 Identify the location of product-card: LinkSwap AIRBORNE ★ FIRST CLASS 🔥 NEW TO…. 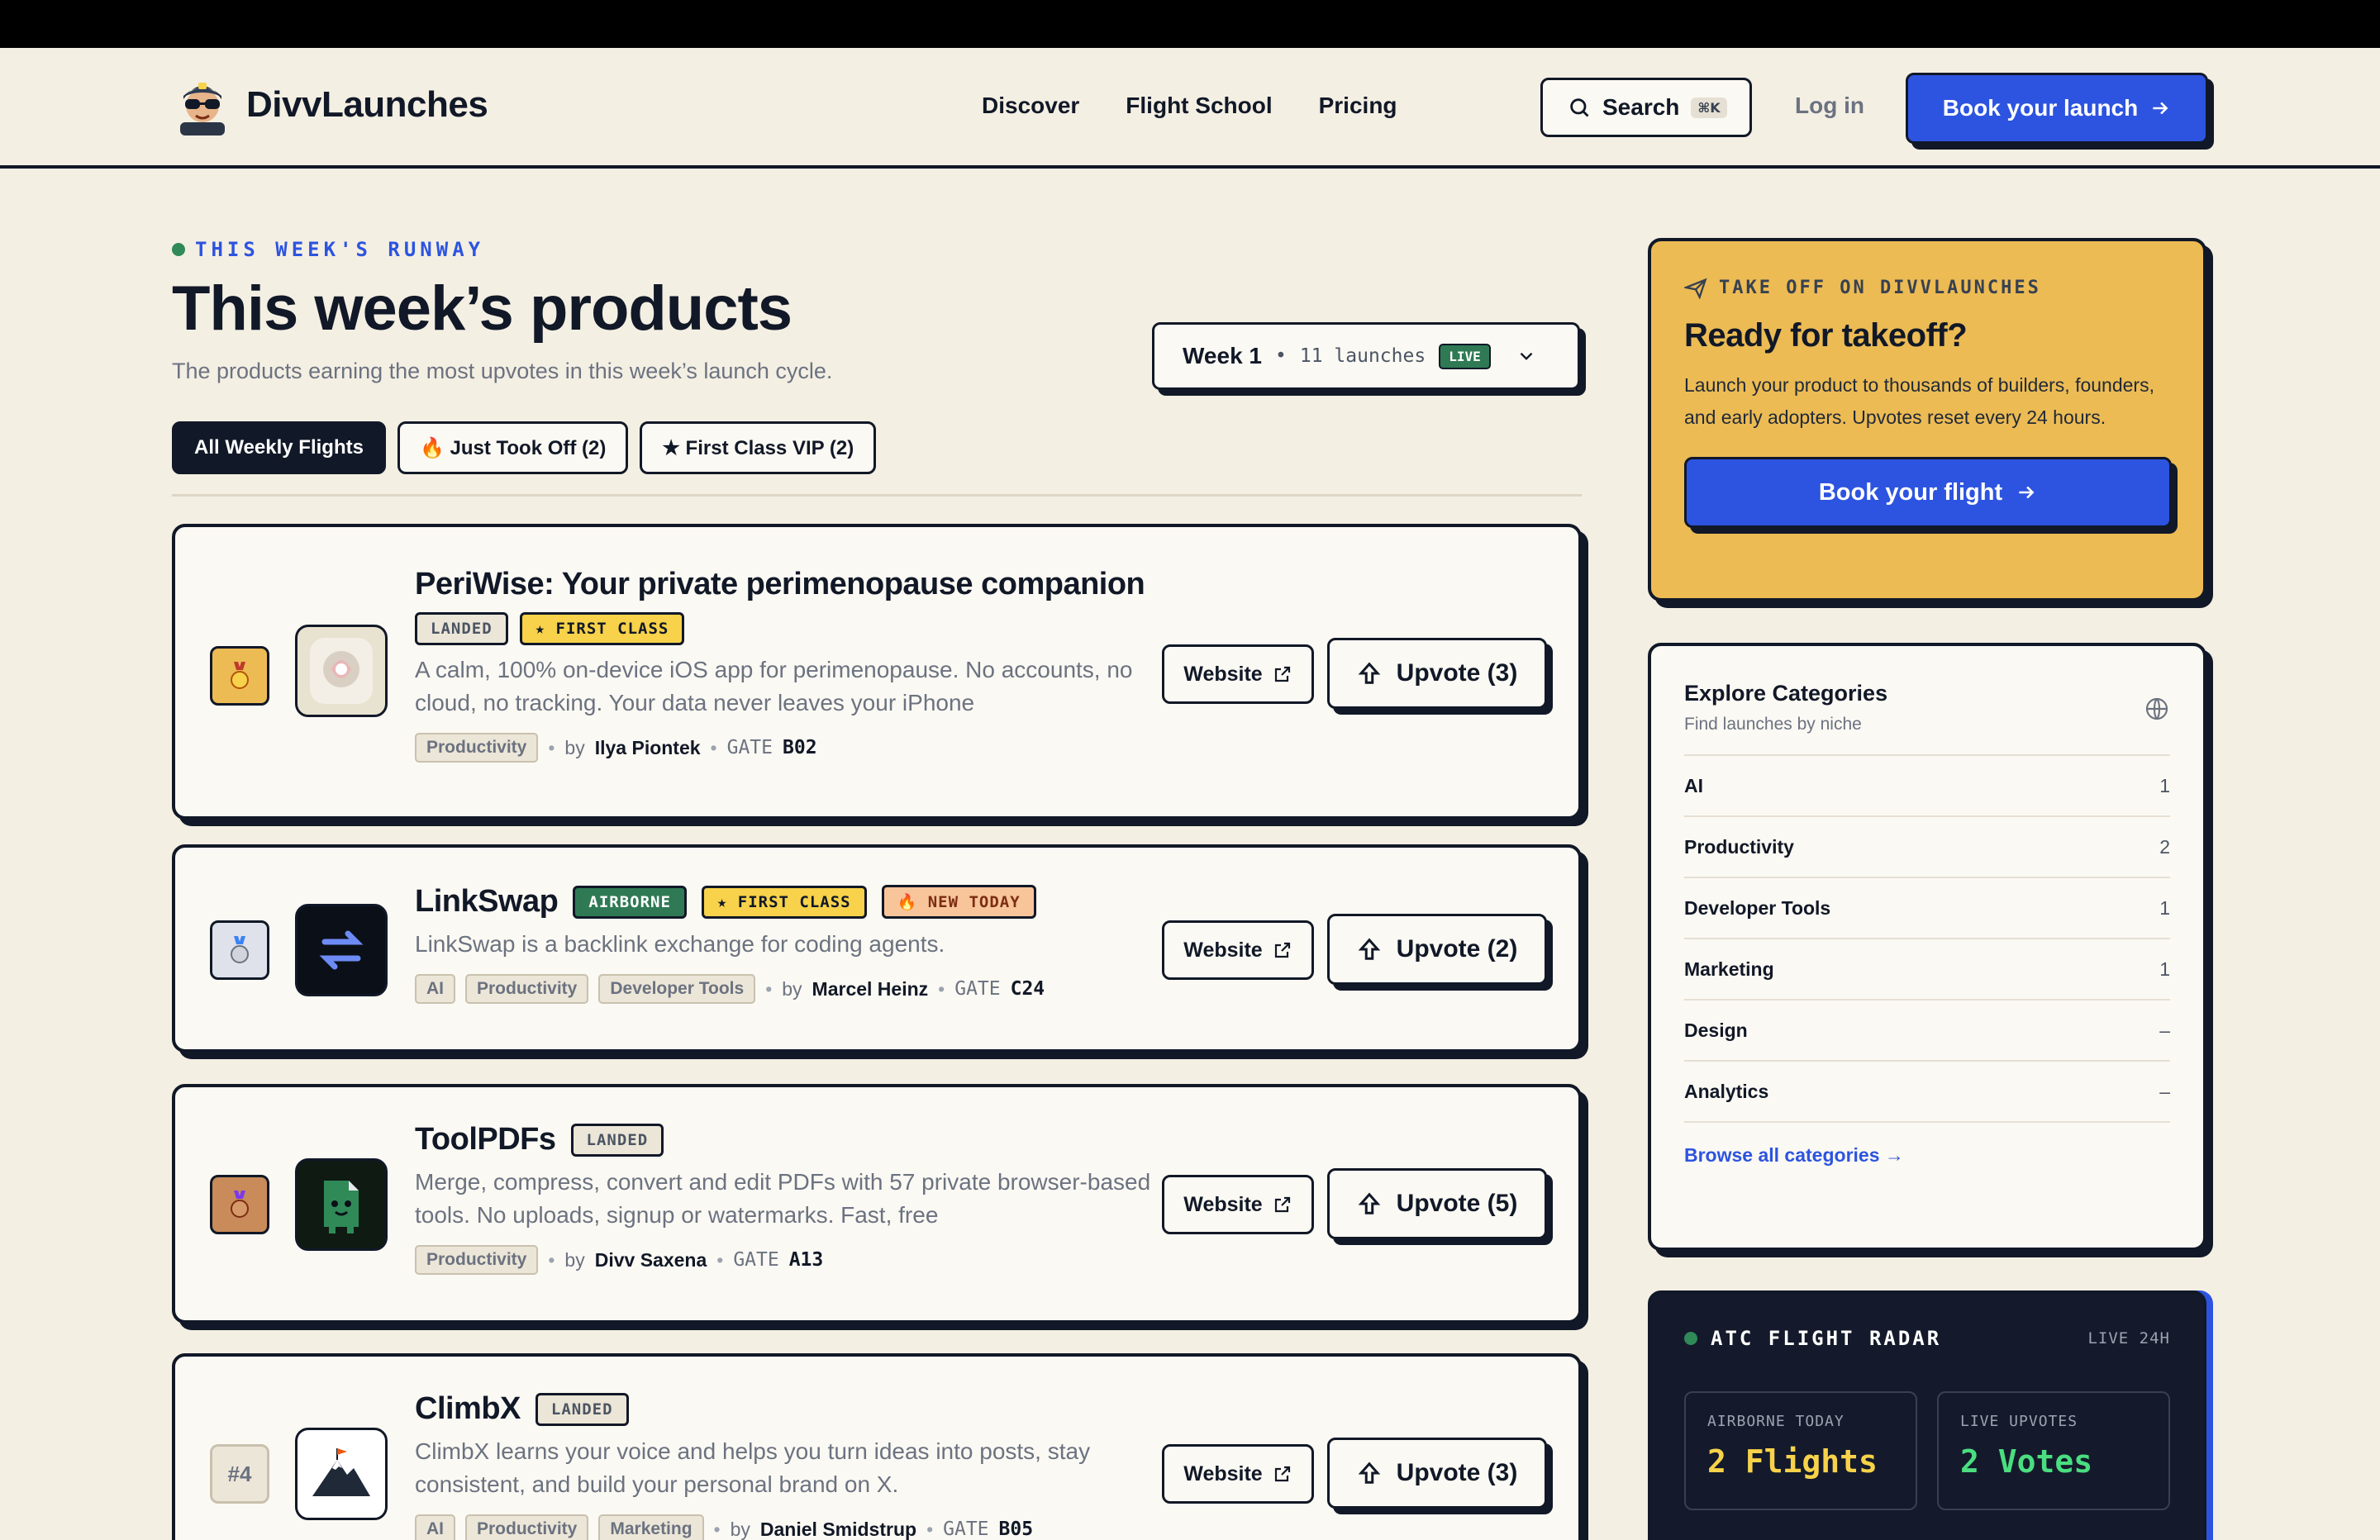
(877, 948).